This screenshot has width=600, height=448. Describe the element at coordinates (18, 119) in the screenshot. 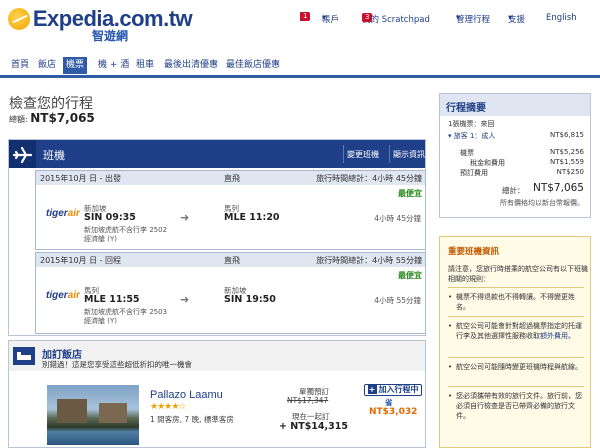

I see `total-label: 總額:` at that location.